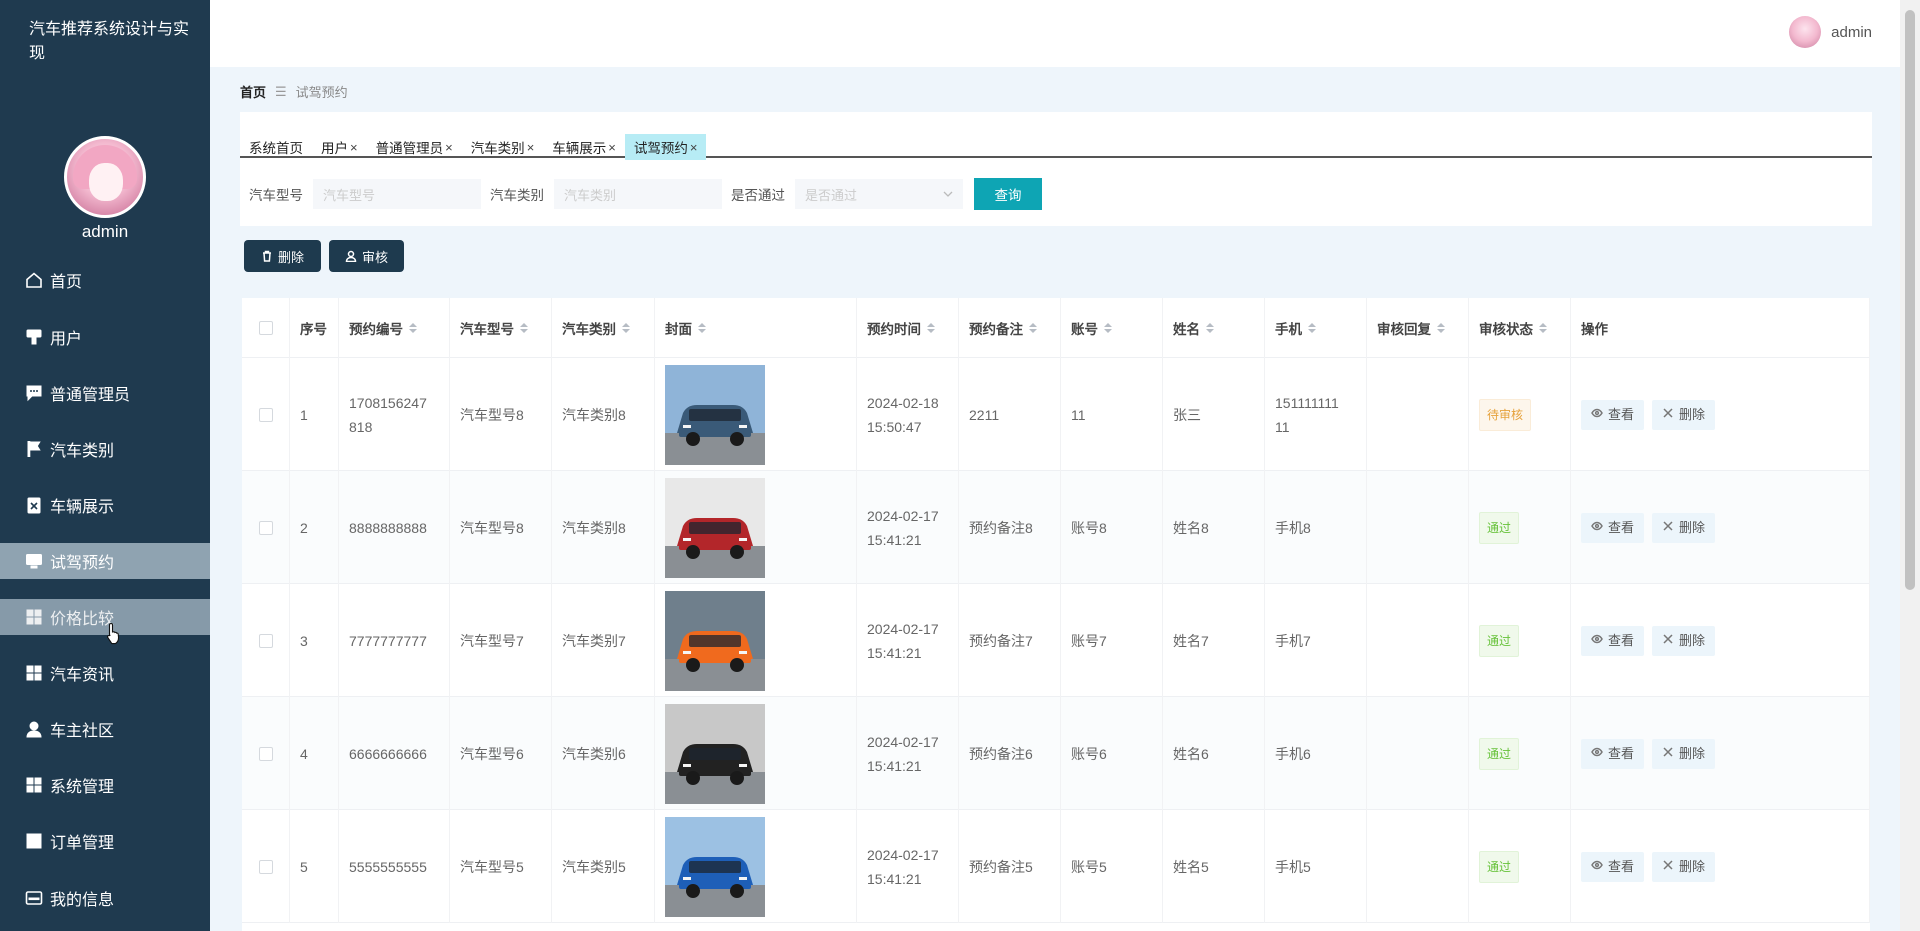  What do you see at coordinates (1720, 640) in the screenshot?
I see `actions-cell: 查看 删除` at bounding box center [1720, 640].